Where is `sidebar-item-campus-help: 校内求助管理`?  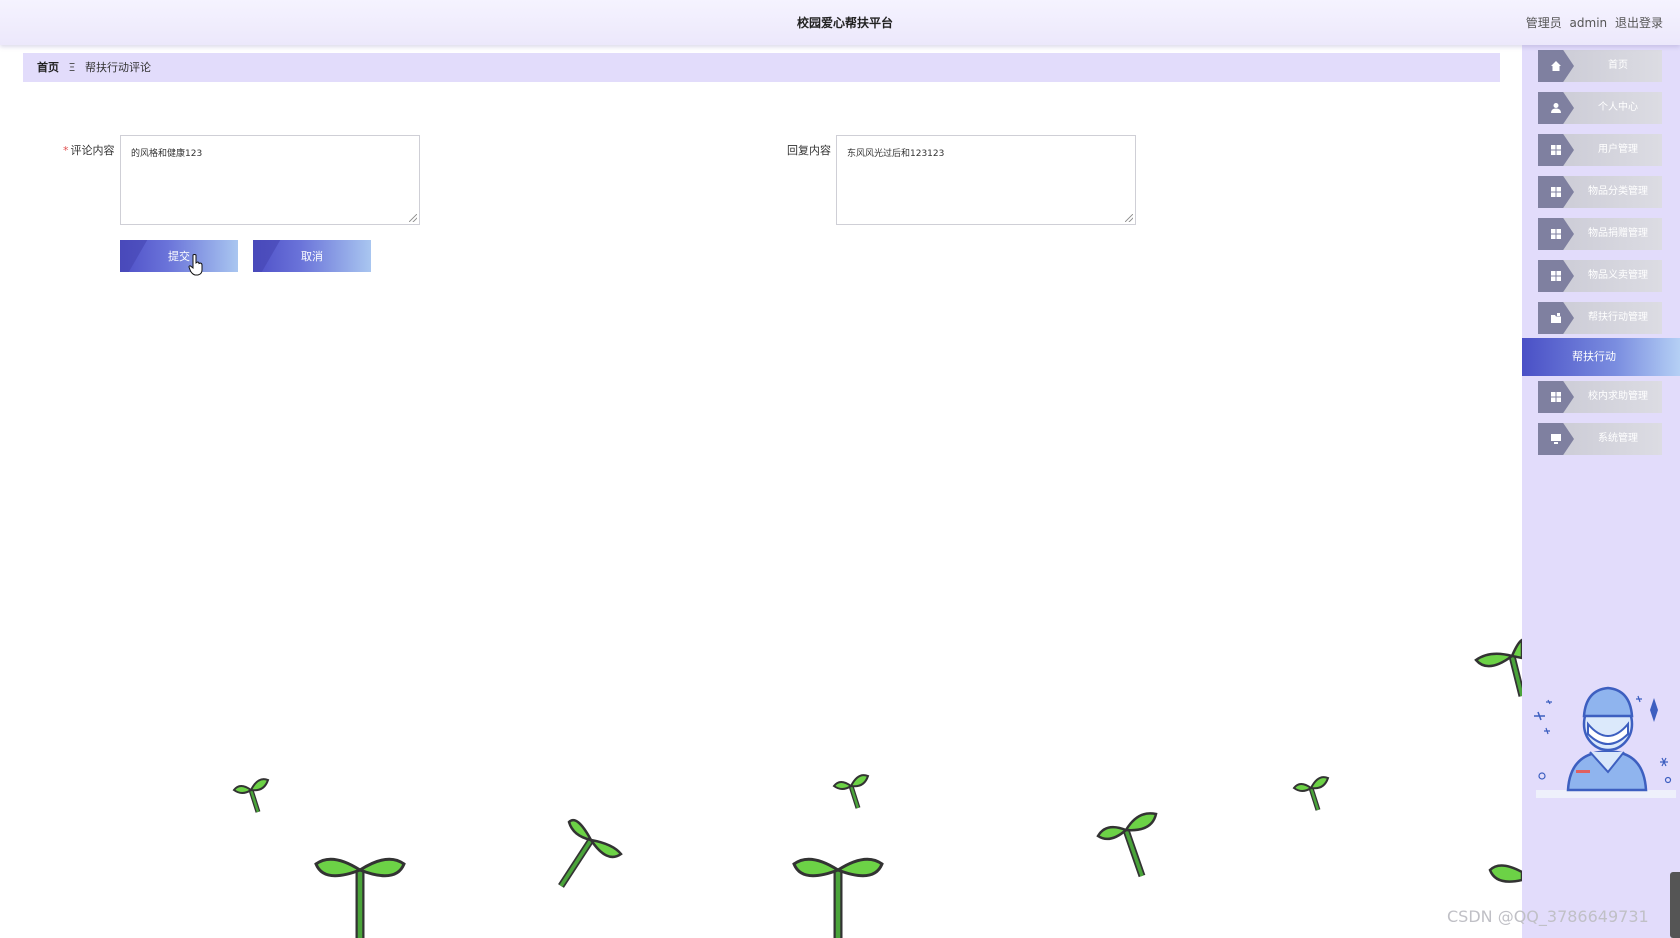 sidebar-item-campus-help: 校内求助管理 is located at coordinates (1600, 397).